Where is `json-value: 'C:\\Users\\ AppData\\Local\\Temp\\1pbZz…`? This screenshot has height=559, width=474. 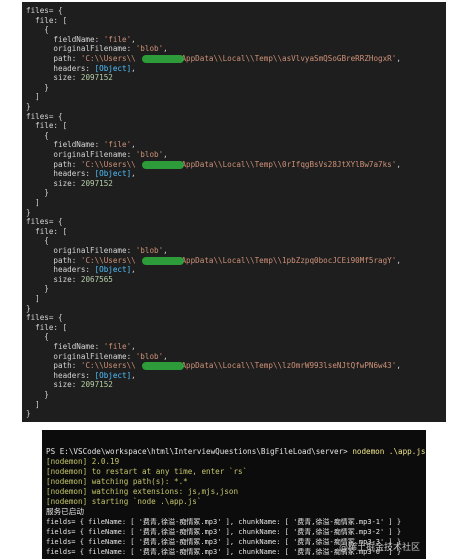
json-value: 'C:\\Users\\ AppData\\Local\\Temp\\1pbZz… is located at coordinates (238, 260).